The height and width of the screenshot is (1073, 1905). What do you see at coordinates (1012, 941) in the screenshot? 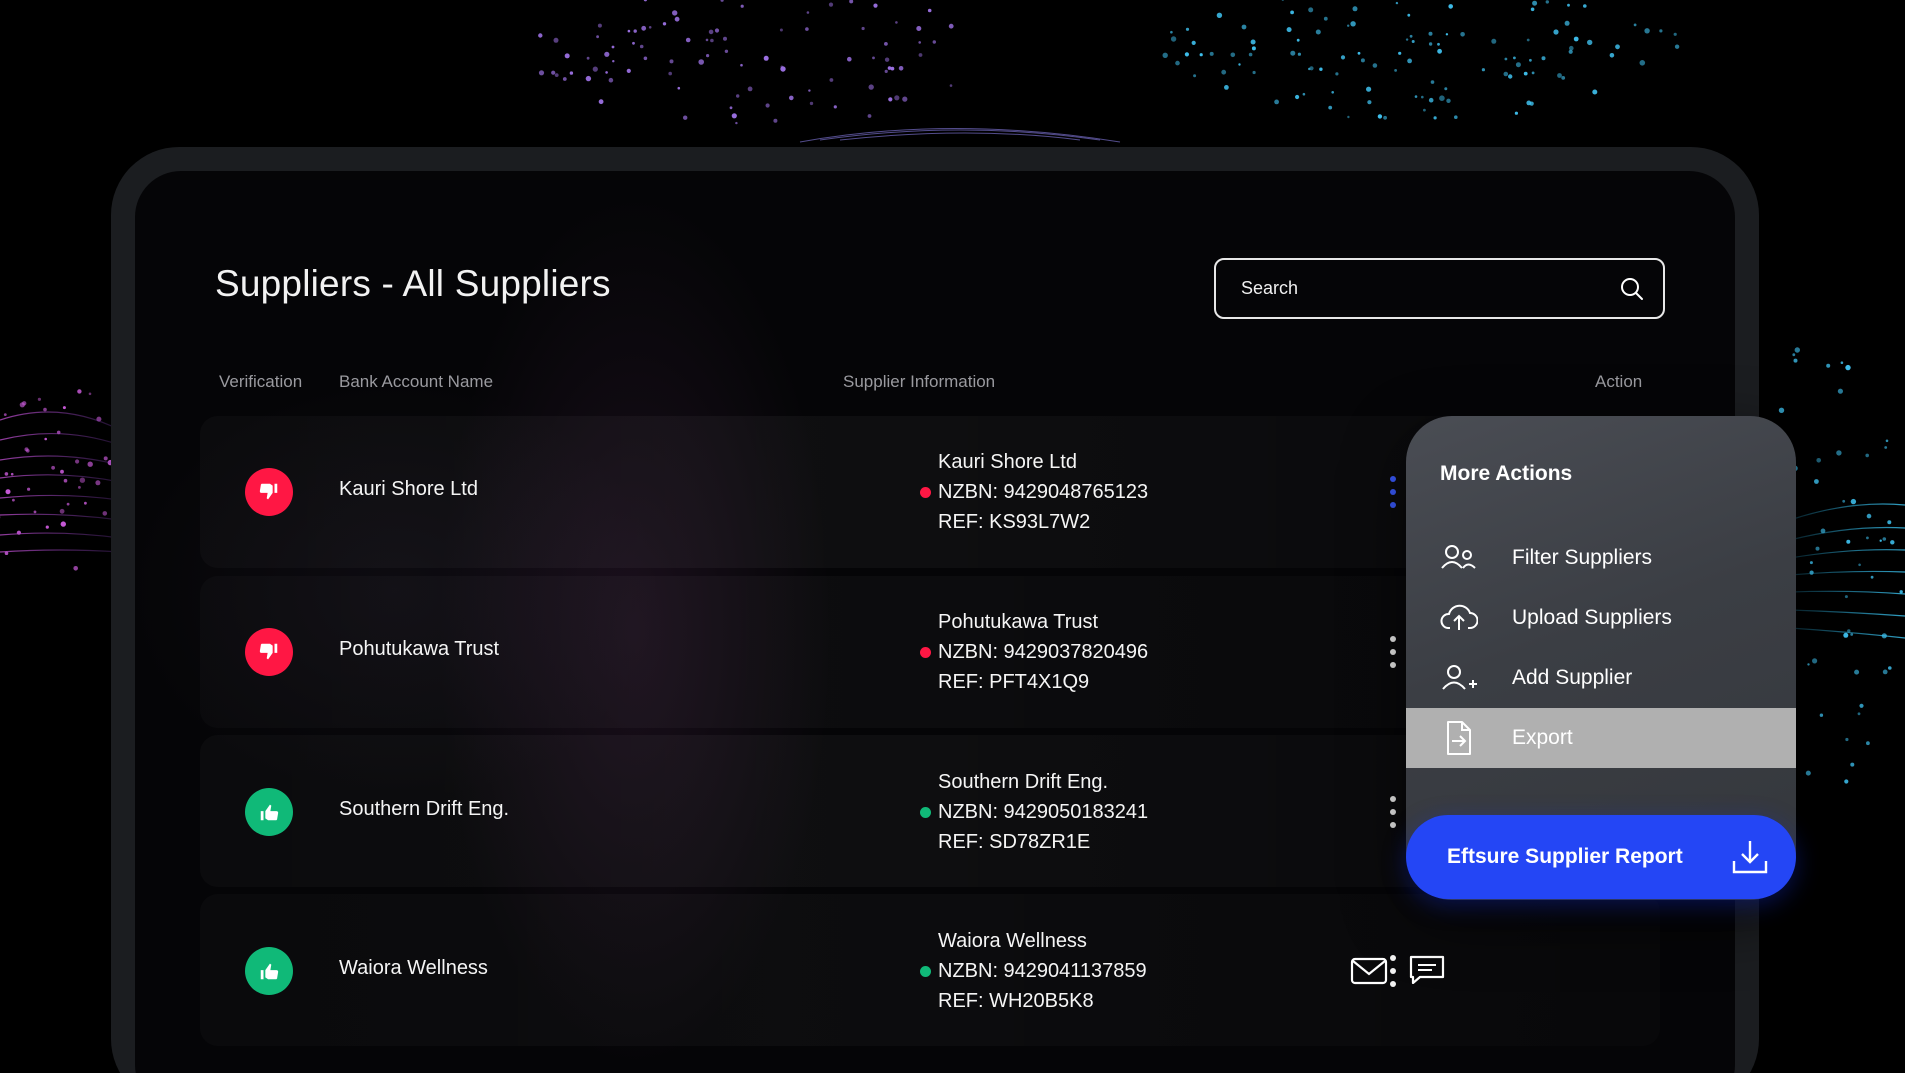
I see `supplier-info-name: Waiora Wellness` at bounding box center [1012, 941].